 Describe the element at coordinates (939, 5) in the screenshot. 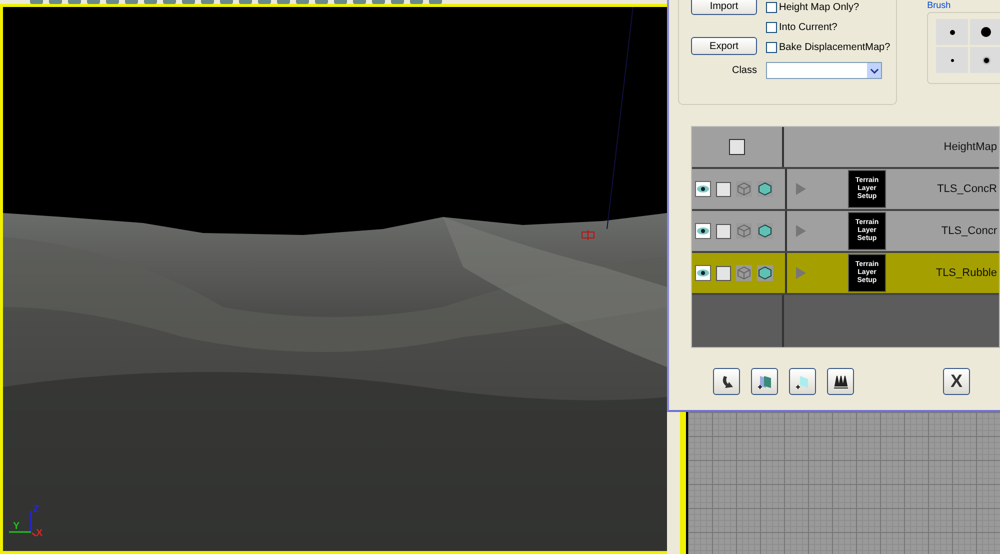

I see `brush-label: Brush` at that location.